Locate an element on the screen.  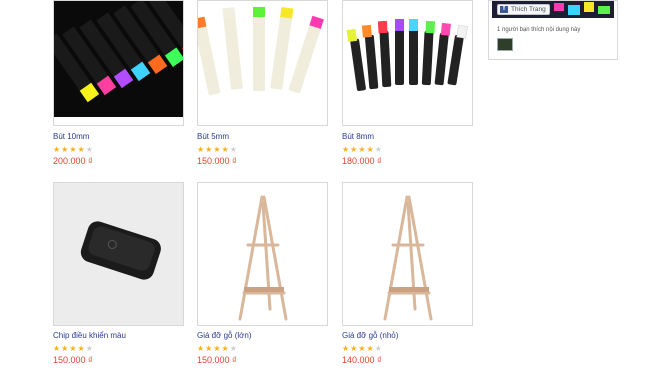
product-card: Bút 8mm ★★★★★ 180.000 ₫ is located at coordinates (407, 85).